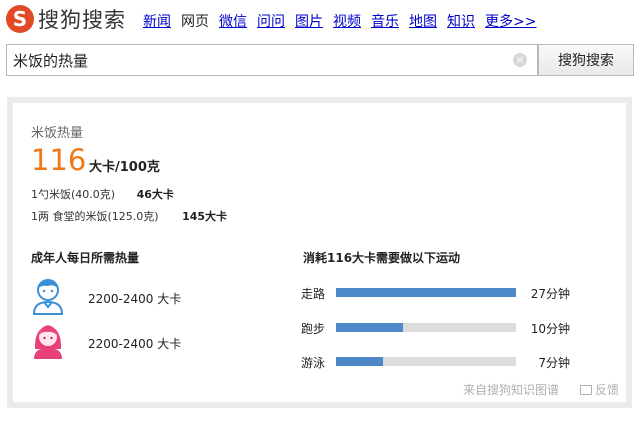 The width and height of the screenshot is (640, 421). What do you see at coordinates (135, 299) in the screenshot?
I see `daily-range-male: 2200-2400 大卡` at bounding box center [135, 299].